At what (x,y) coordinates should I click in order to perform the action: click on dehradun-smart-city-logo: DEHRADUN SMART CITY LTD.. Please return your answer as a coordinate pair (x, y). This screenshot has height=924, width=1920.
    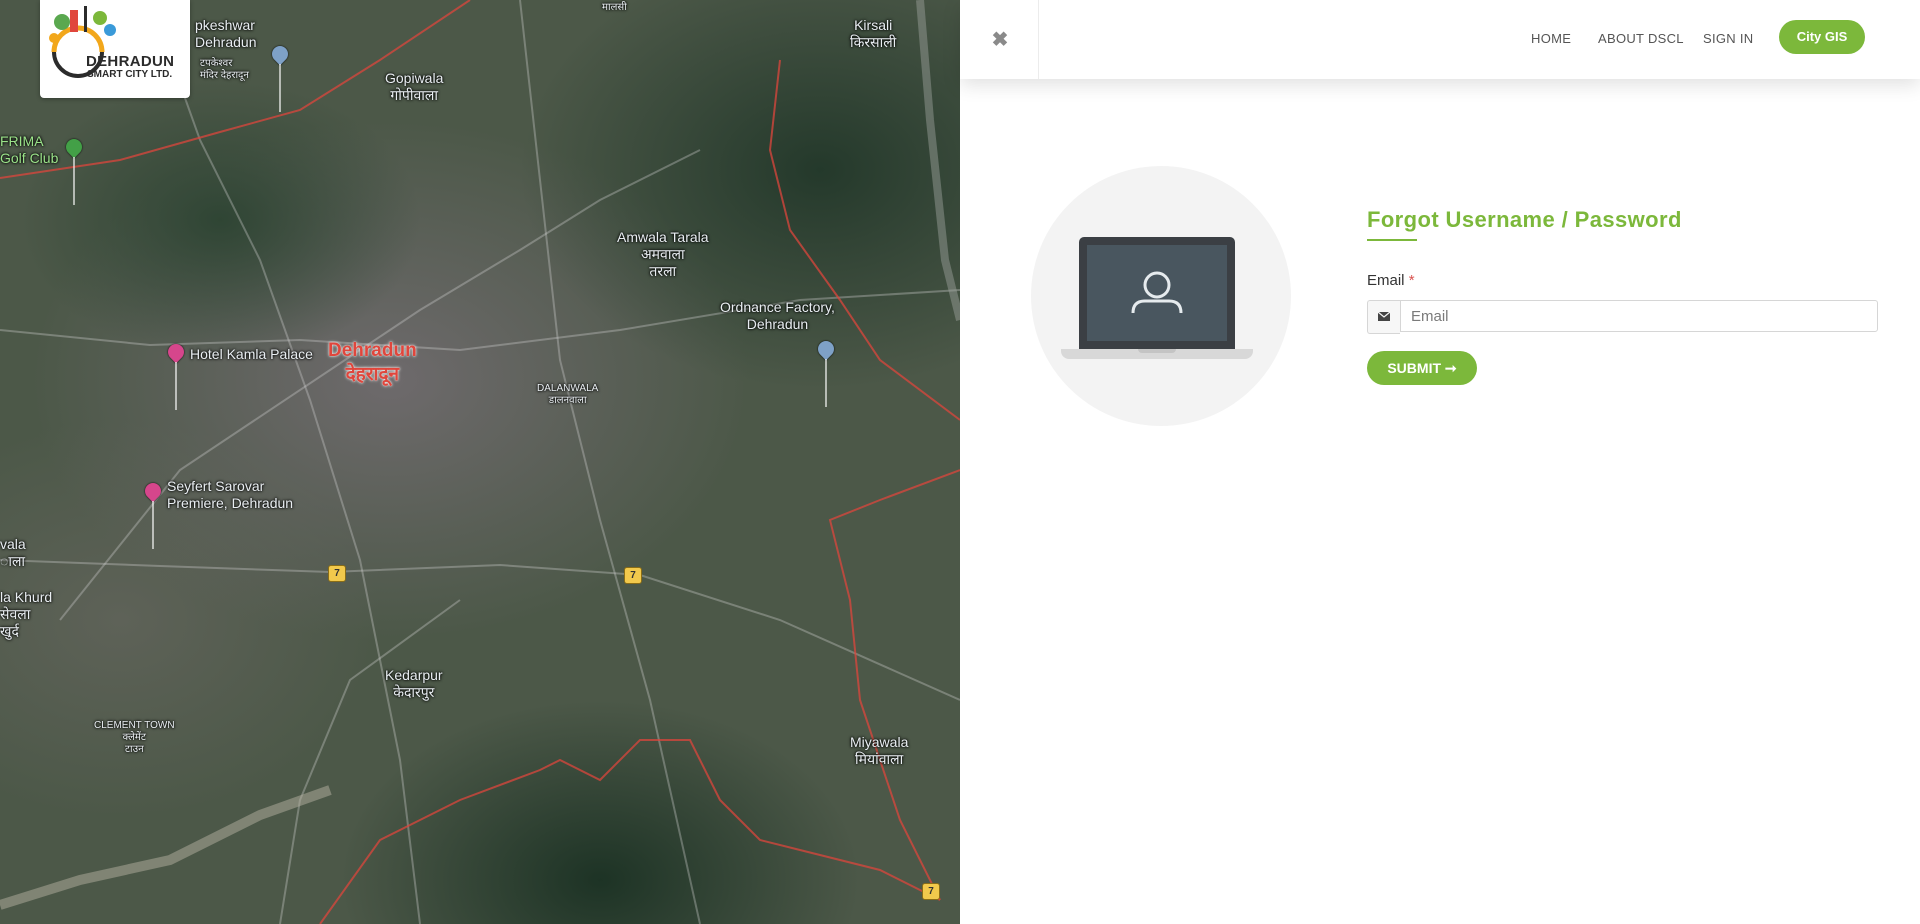
    Looking at the image, I should click on (115, 49).